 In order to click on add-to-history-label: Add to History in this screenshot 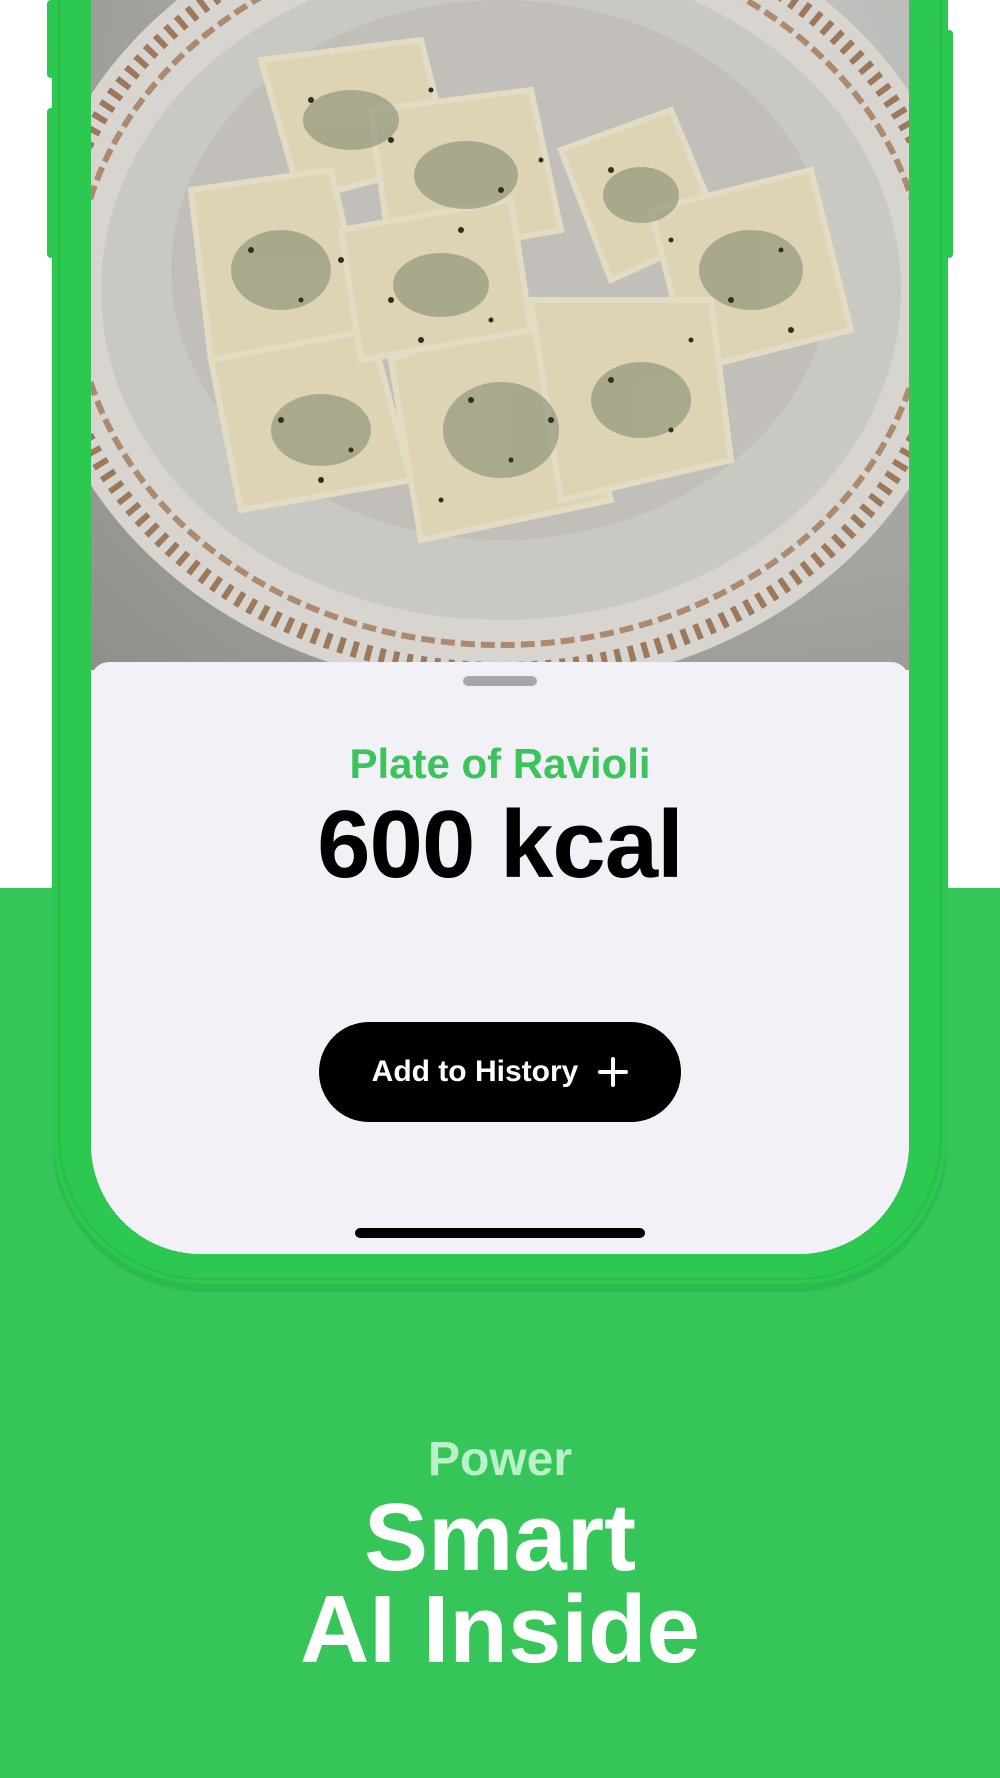, I will do `click(475, 1071)`.